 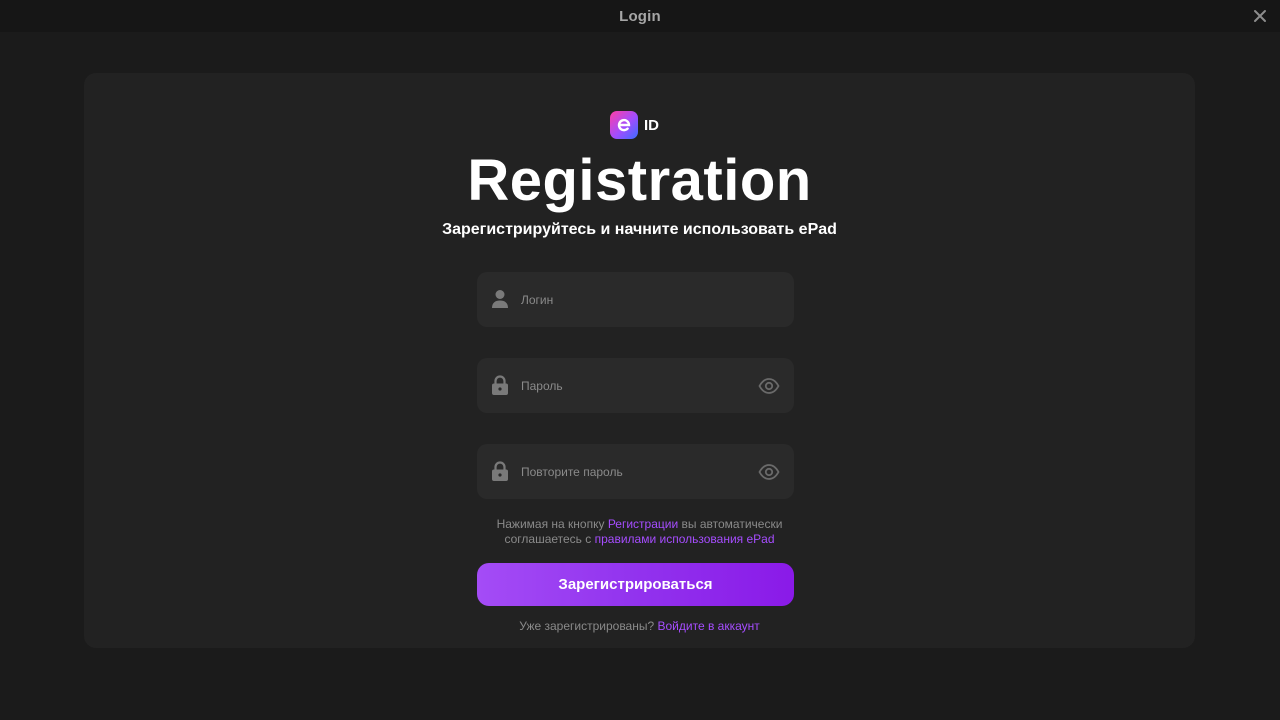 I want to click on login-link: Войдите в аккаунт, so click(x=709, y=626).